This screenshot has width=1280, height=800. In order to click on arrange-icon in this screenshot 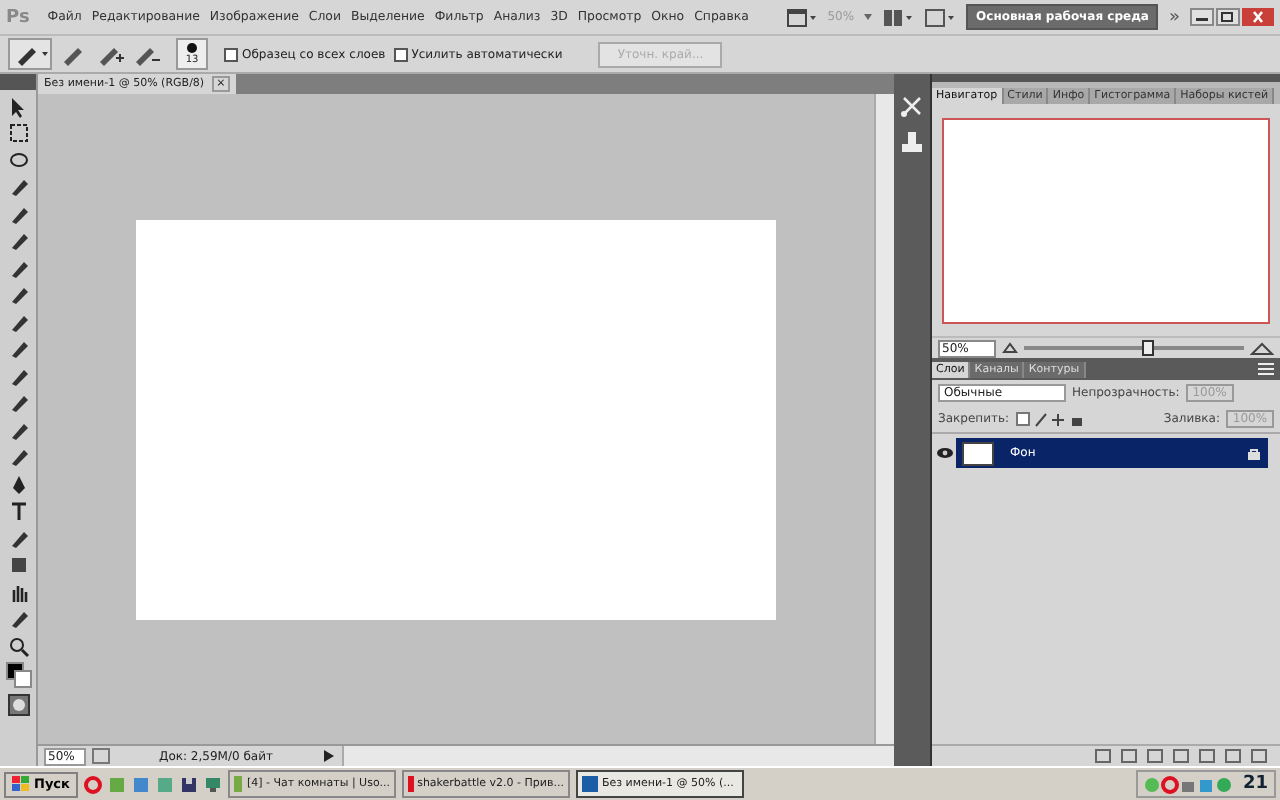, I will do `click(898, 17)`.